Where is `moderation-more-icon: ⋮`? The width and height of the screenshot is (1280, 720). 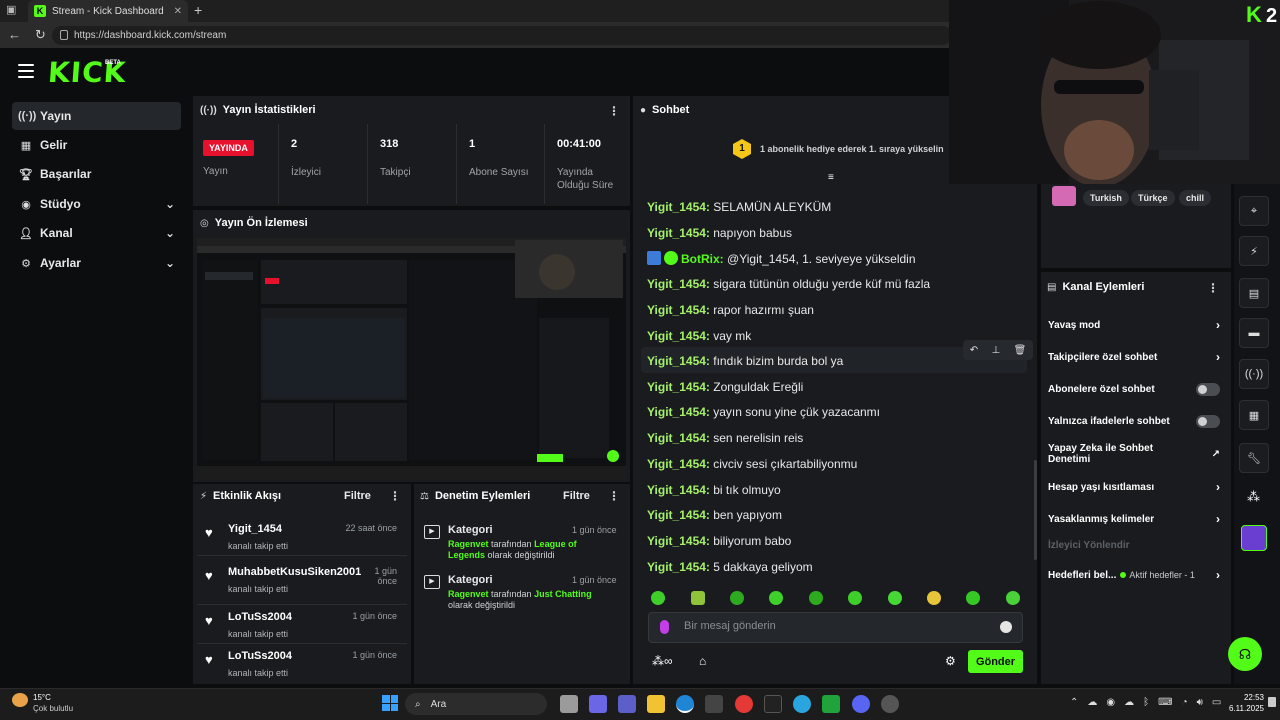 moderation-more-icon: ⋮ is located at coordinates (614, 496).